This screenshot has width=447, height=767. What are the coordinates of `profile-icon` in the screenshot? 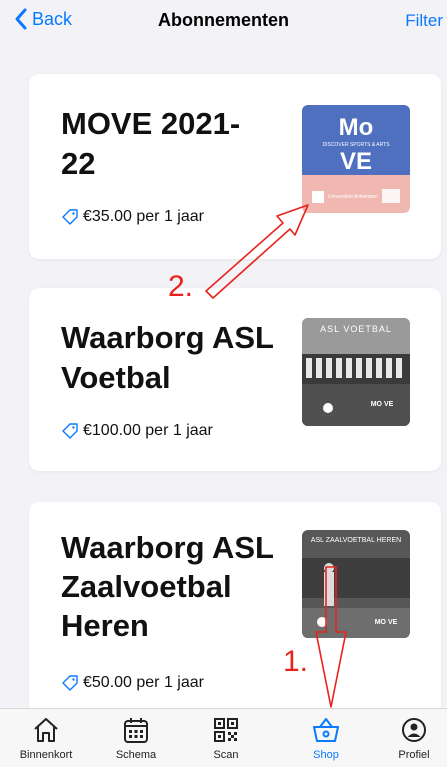 It's located at (414, 730).